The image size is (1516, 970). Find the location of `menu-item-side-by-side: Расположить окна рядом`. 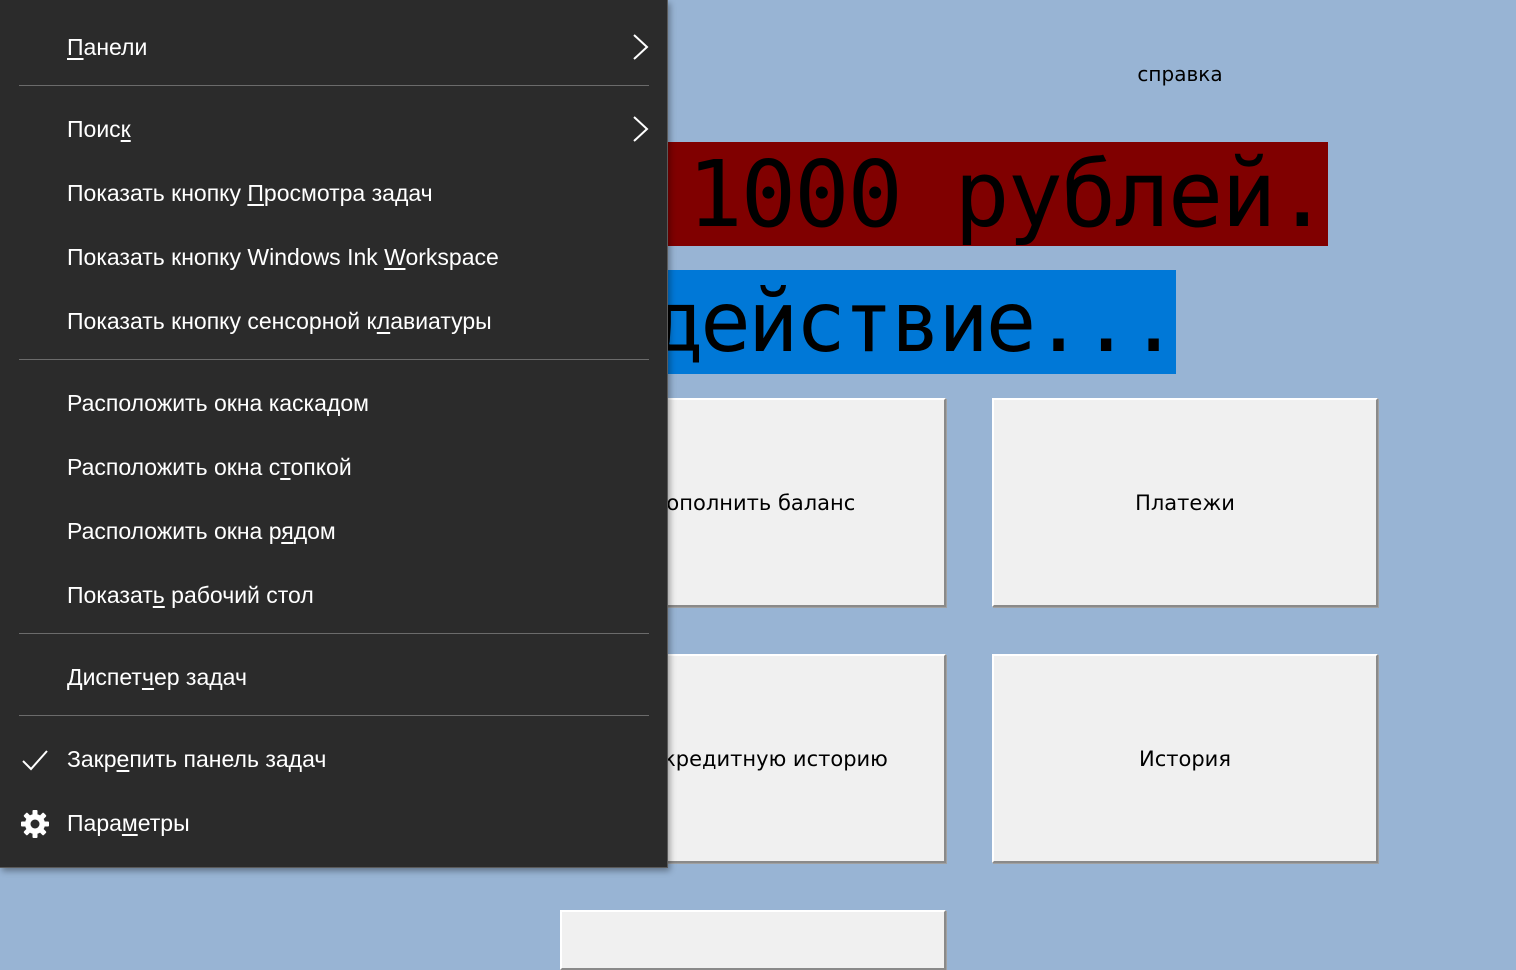

menu-item-side-by-side: Расположить окна рядом is located at coordinates (333, 531).